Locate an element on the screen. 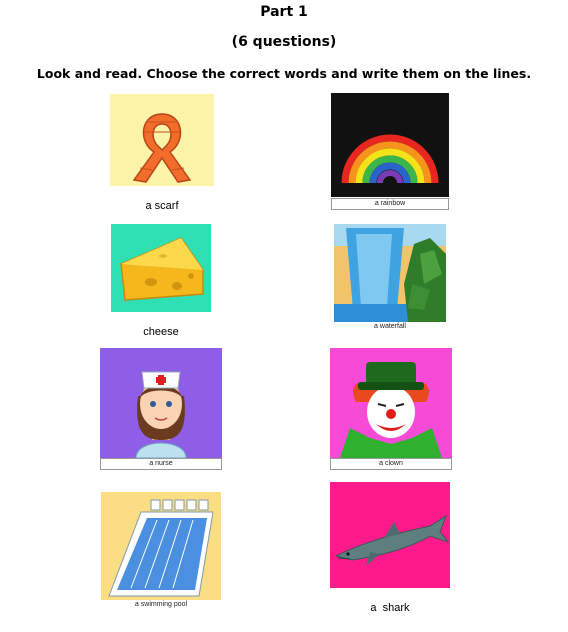  clown-picture is located at coordinates (391, 403).